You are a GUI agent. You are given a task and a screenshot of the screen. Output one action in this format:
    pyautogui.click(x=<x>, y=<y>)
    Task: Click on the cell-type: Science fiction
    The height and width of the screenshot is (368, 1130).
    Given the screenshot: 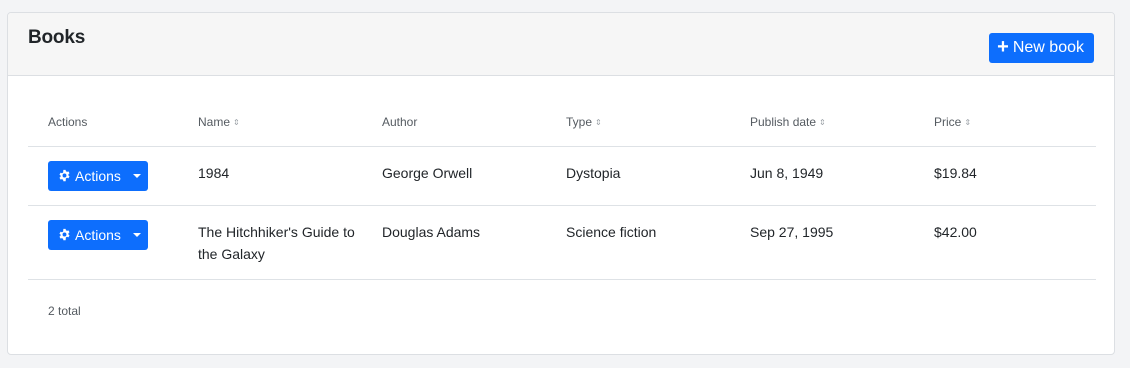 What is the action you would take?
    pyautogui.click(x=638, y=242)
    